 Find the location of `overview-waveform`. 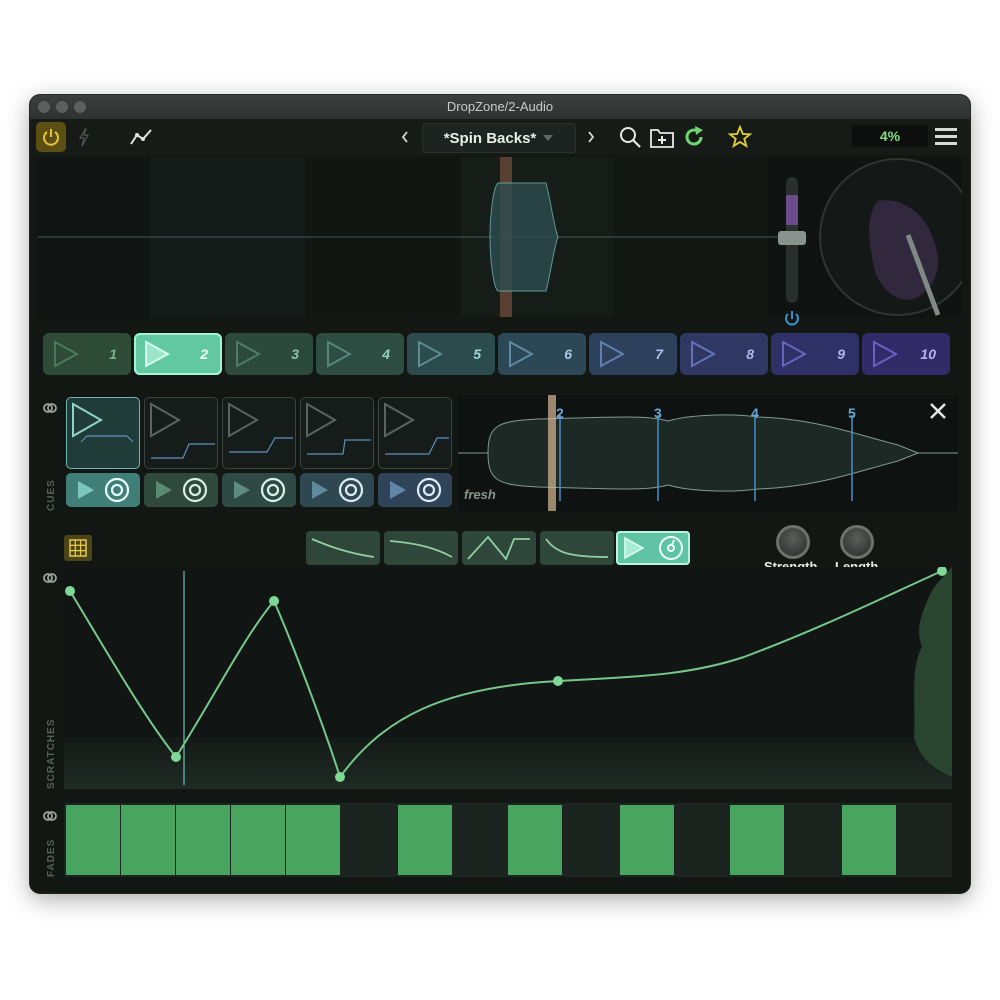

overview-waveform is located at coordinates (504, 237).